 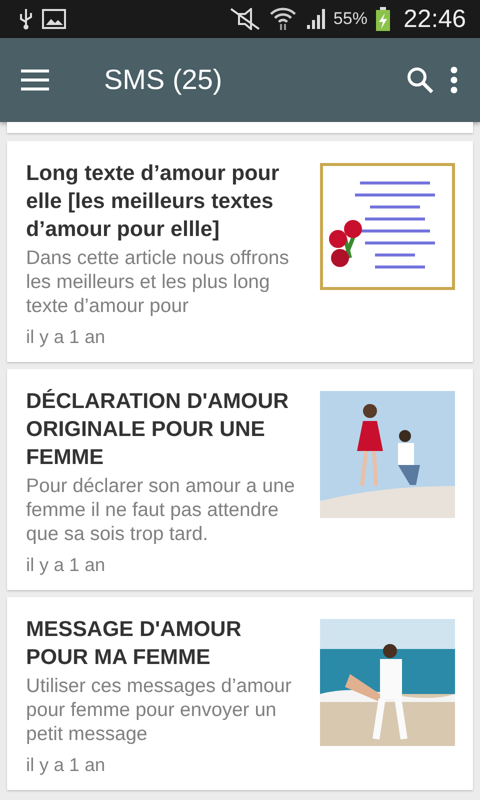 What do you see at coordinates (54, 19) in the screenshot?
I see `image-icon` at bounding box center [54, 19].